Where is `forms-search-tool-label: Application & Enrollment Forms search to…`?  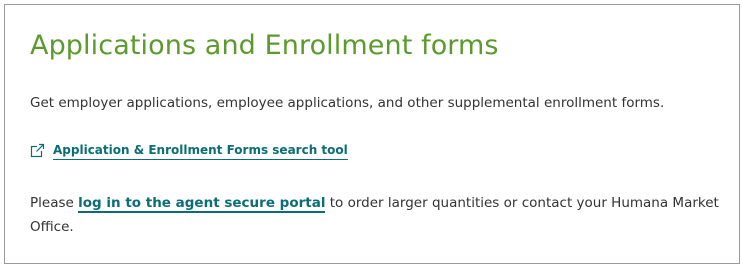
forms-search-tool-label: Application & Enrollment Forms search to… is located at coordinates (200, 150).